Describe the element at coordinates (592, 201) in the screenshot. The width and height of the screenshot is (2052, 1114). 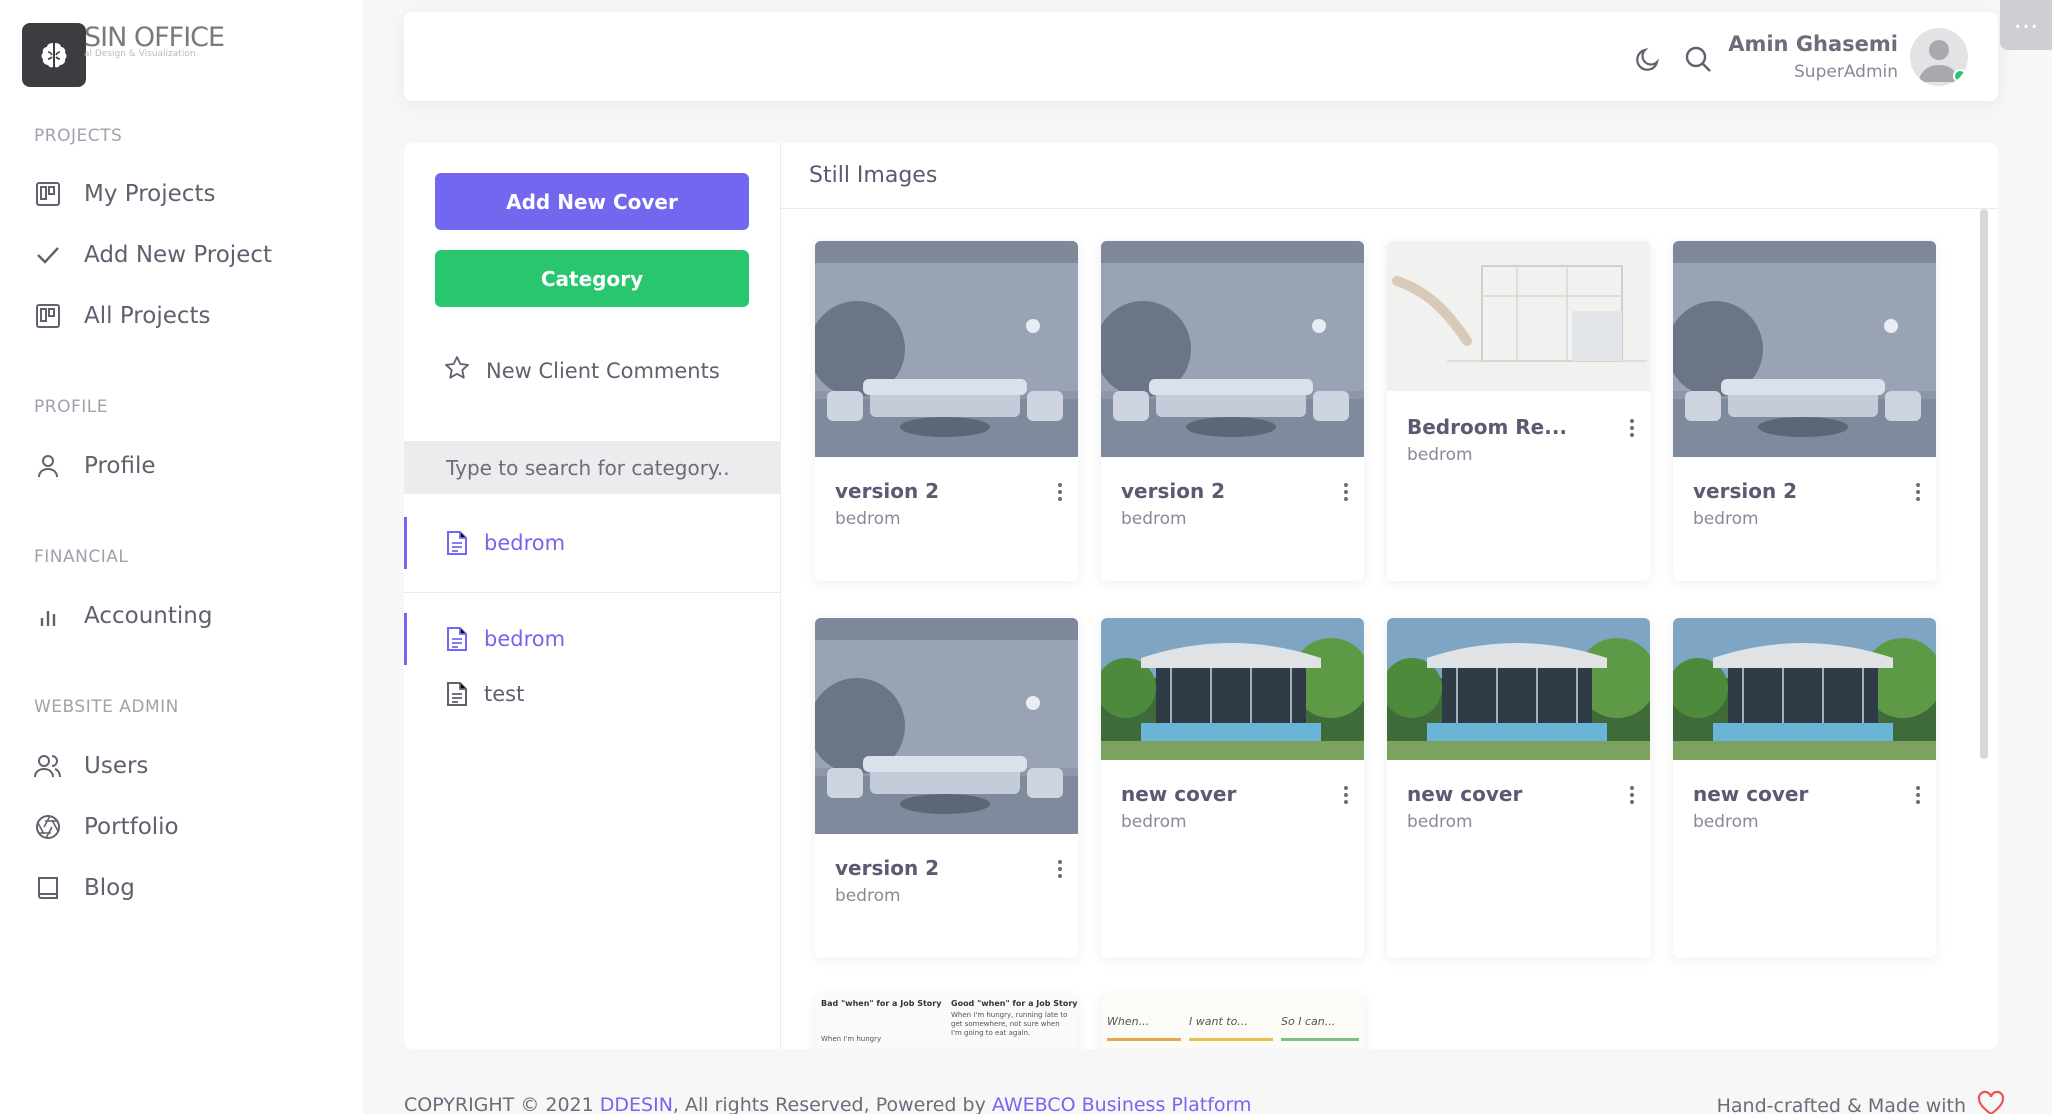
I see `add-new-cover-button: Add New Cover` at that location.